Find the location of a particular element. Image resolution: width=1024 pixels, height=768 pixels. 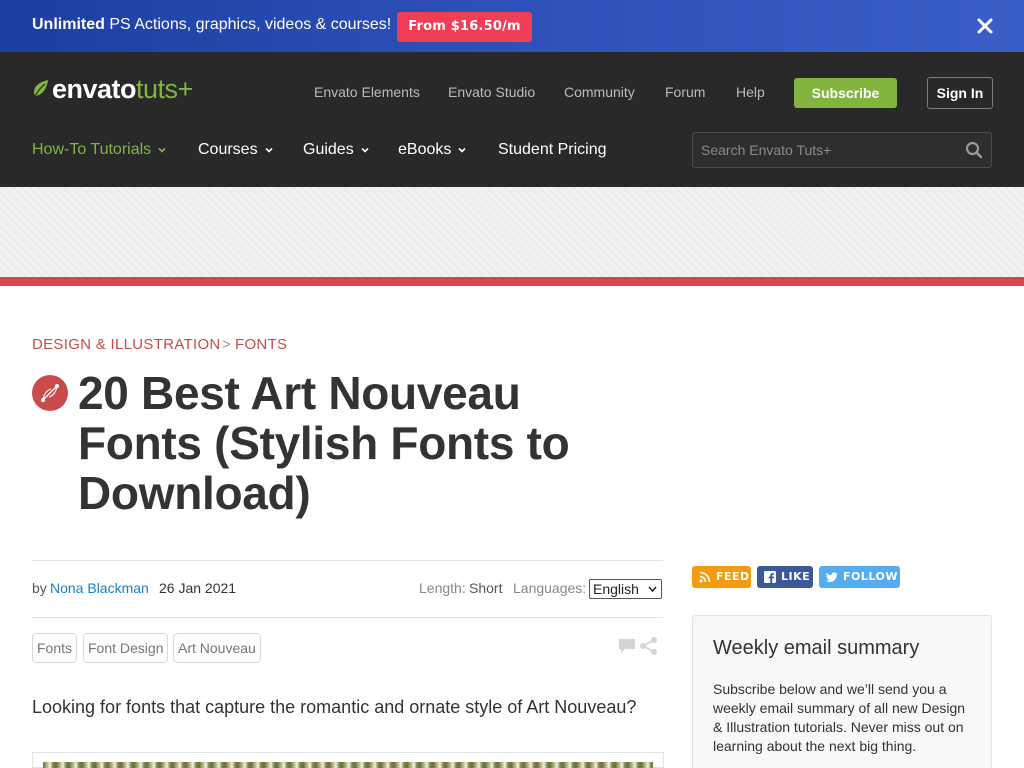

decorative-pattern-band is located at coordinates (512, 232).